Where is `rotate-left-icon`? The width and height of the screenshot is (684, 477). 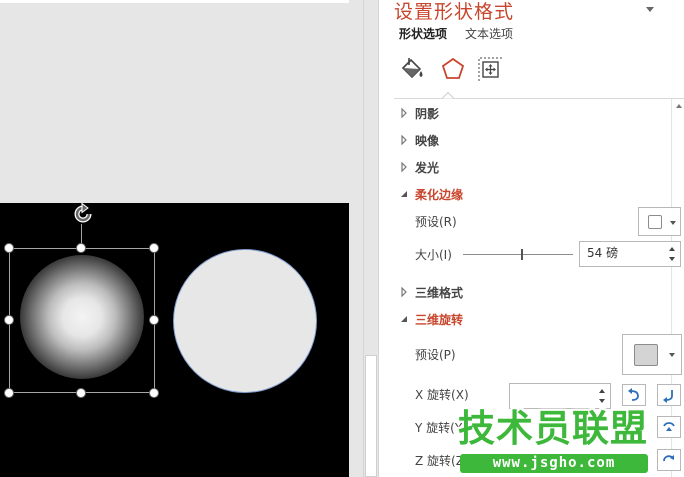 rotate-left-icon is located at coordinates (633, 394).